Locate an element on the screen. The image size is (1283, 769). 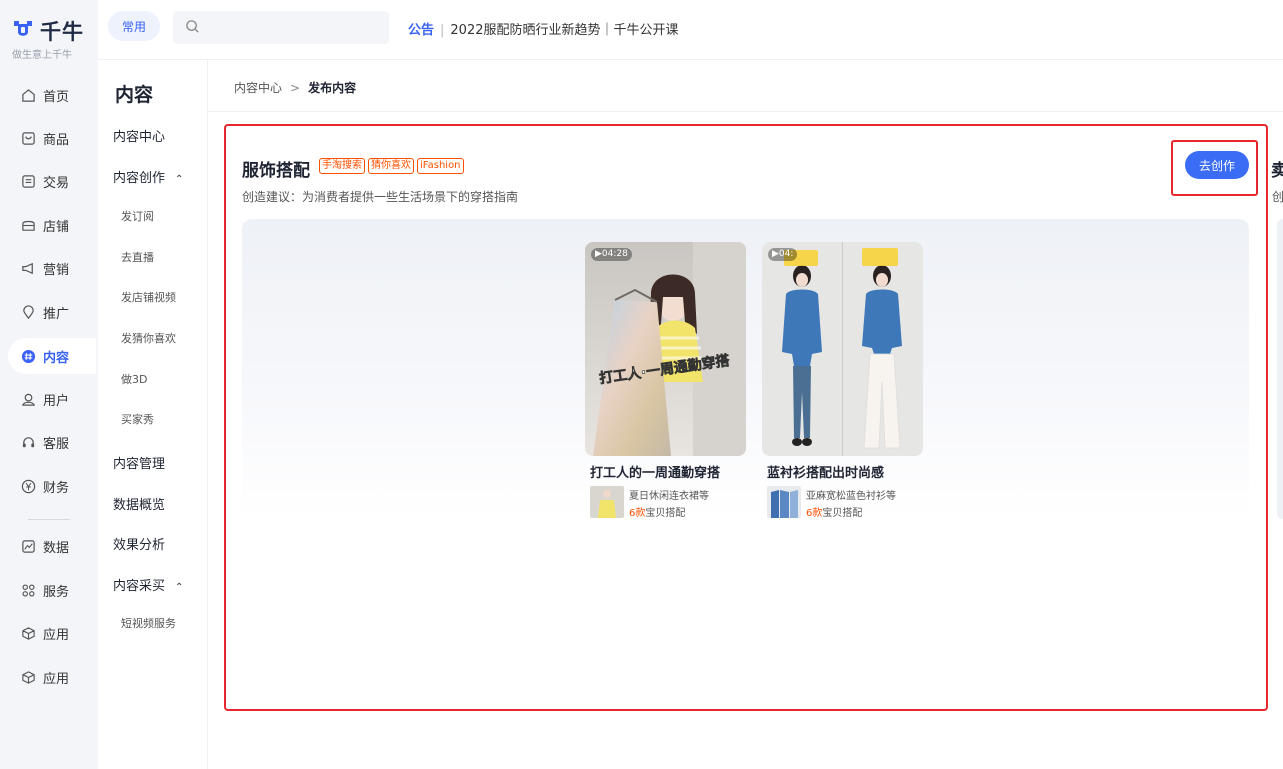
home-icon is located at coordinates (28, 95).